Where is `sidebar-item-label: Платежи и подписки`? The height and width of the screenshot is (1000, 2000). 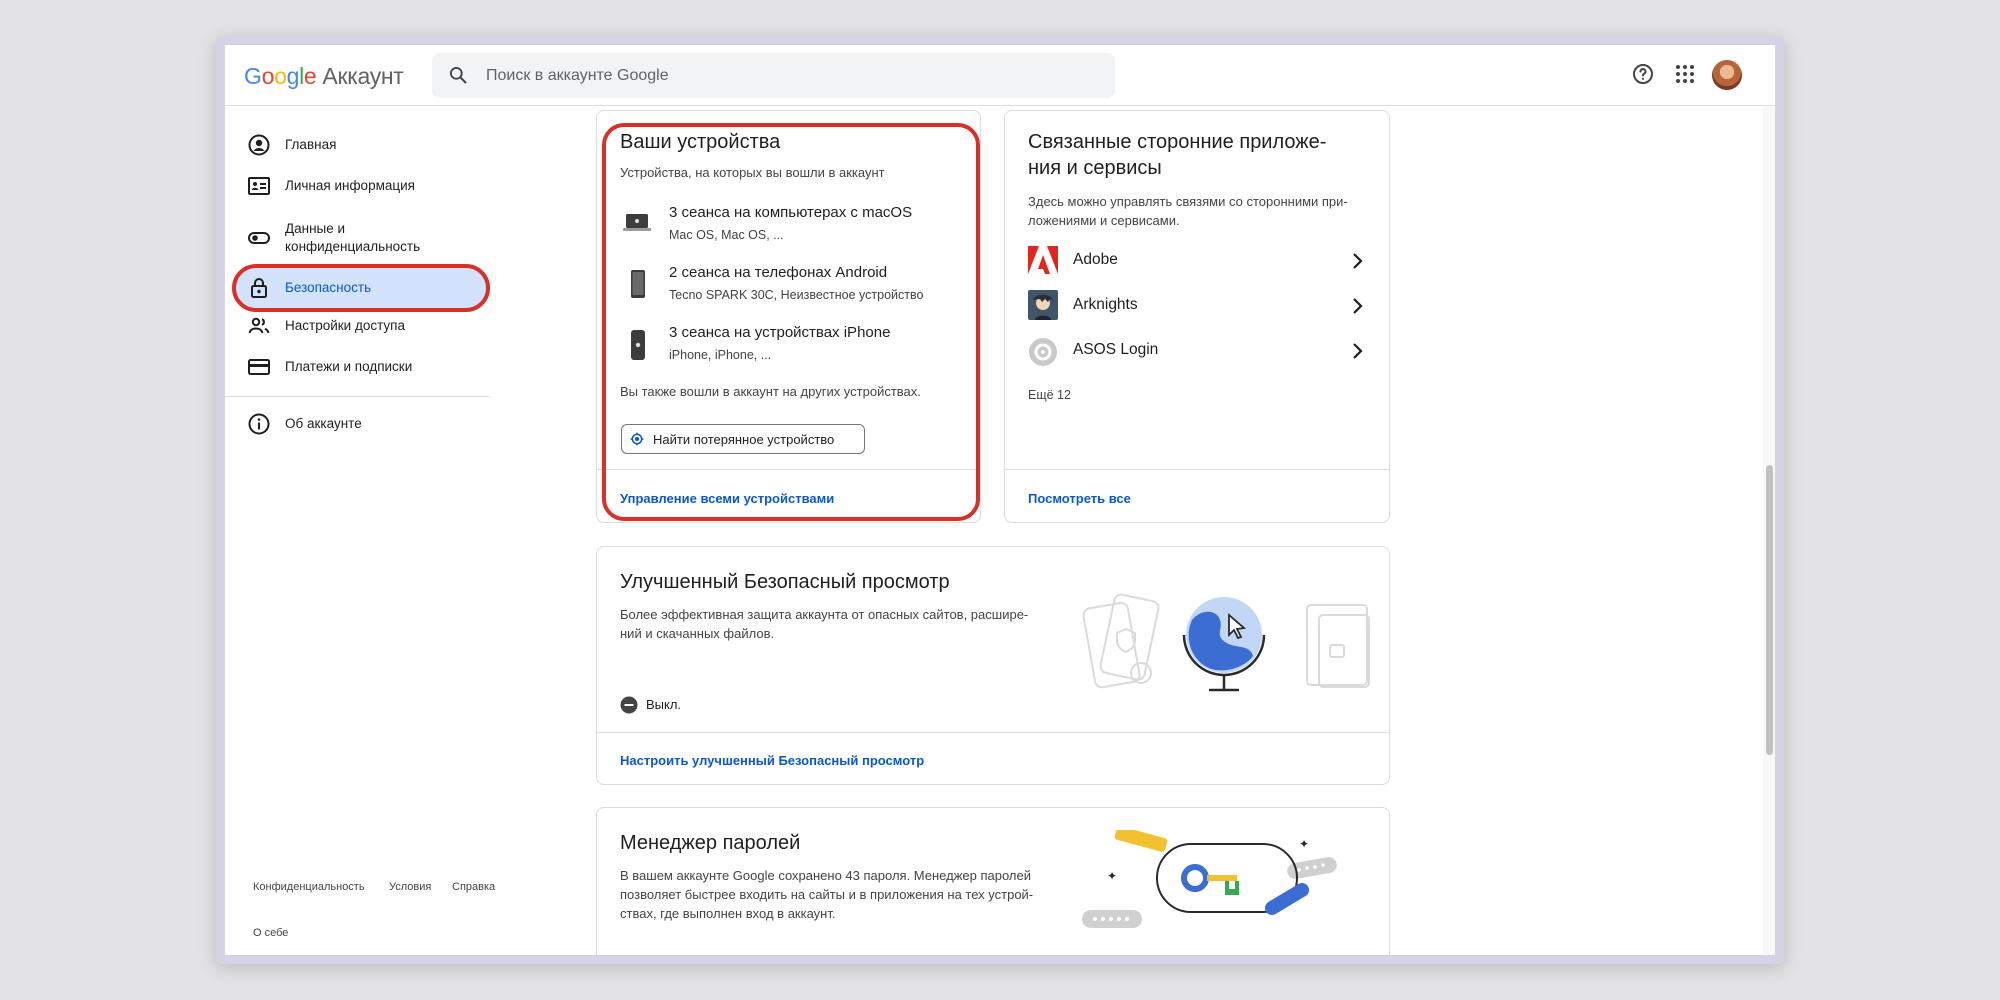 sidebar-item-label: Платежи и подписки is located at coordinates (349, 366).